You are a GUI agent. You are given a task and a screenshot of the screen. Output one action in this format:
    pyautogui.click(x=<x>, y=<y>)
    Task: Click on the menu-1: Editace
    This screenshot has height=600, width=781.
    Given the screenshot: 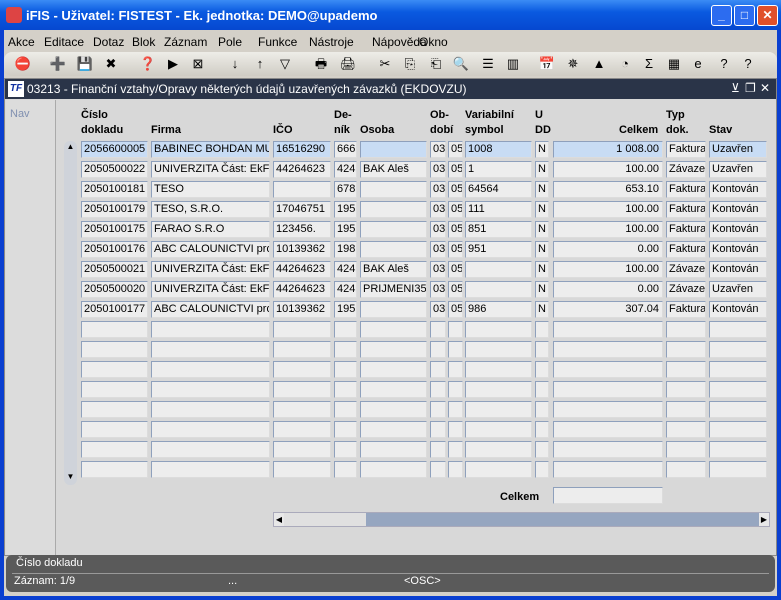 What is the action you would take?
    pyautogui.click(x=64, y=42)
    